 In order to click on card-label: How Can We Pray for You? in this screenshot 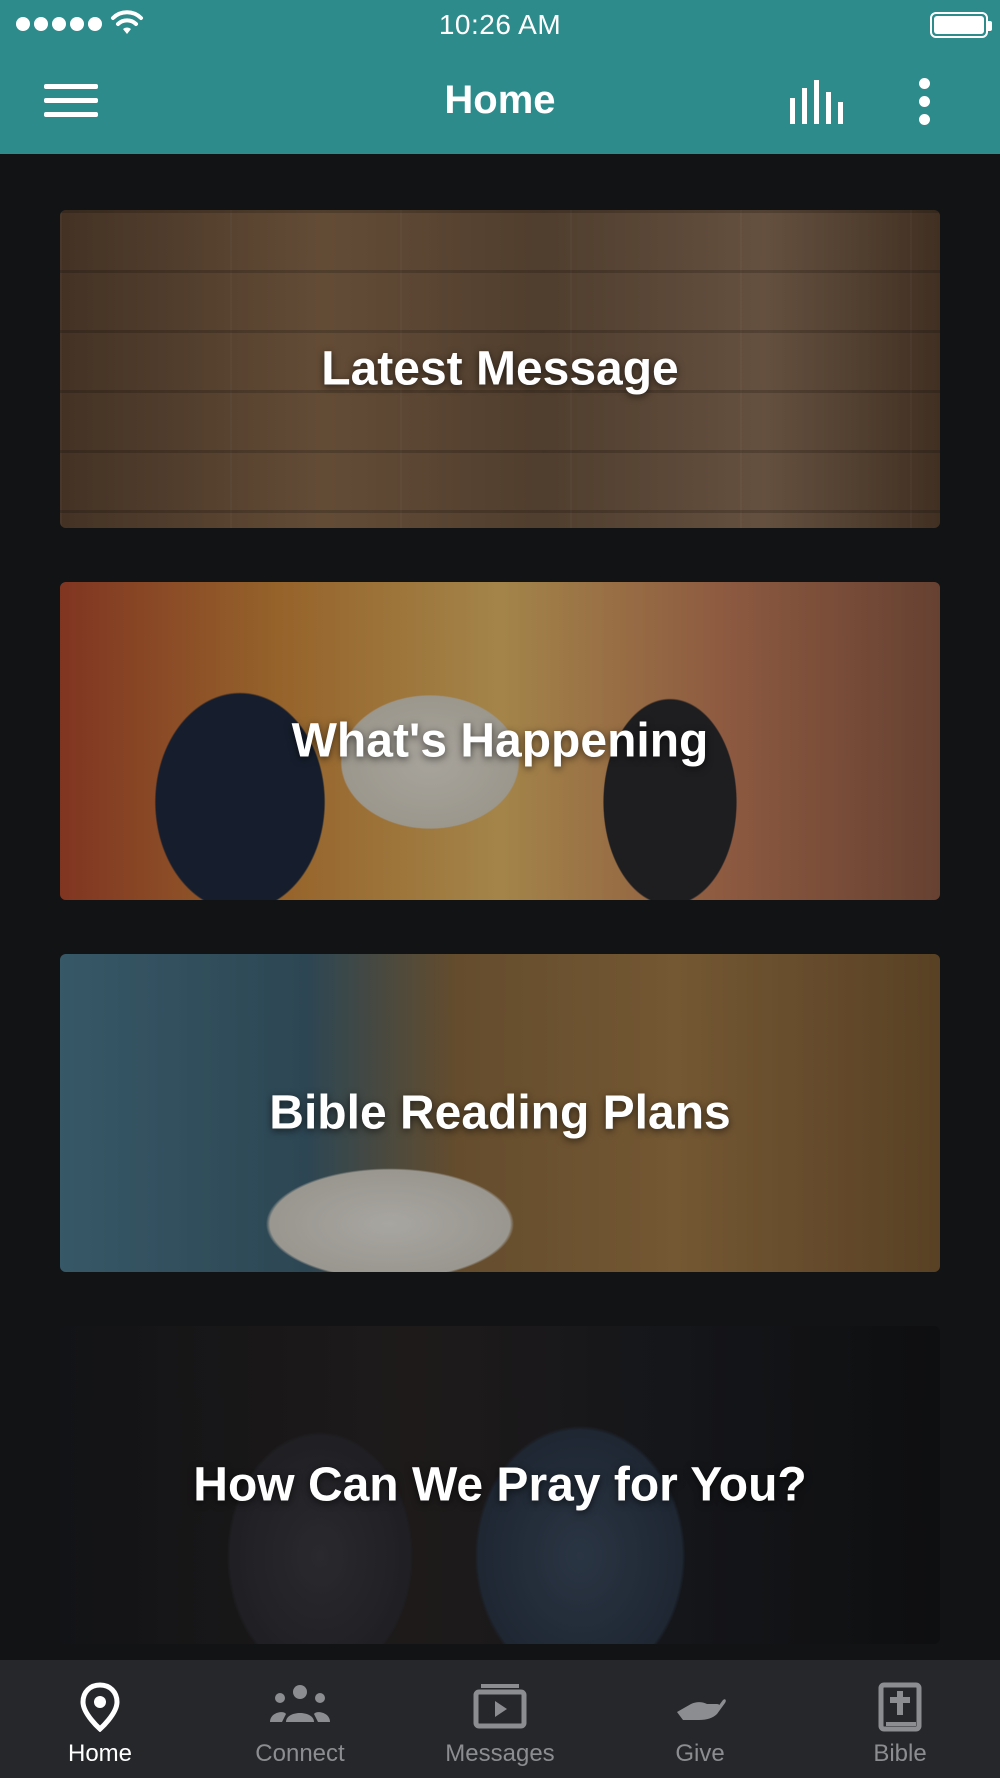, I will do `click(500, 1485)`.